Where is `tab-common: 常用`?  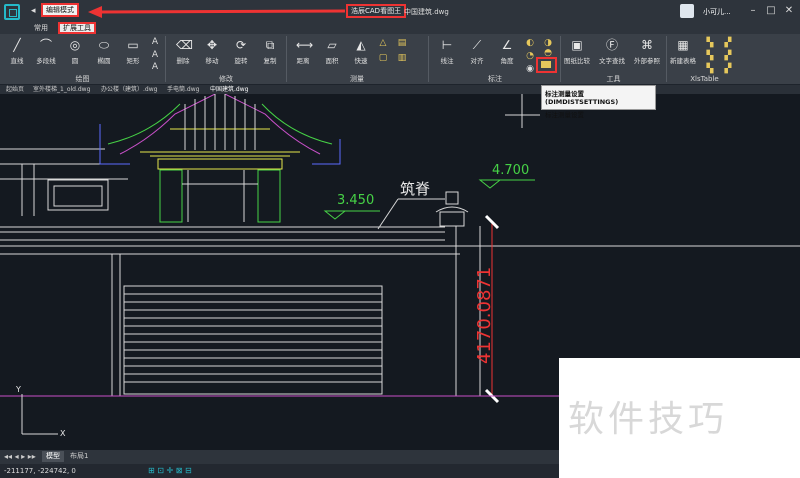
tab-common: 常用 is located at coordinates (41, 28).